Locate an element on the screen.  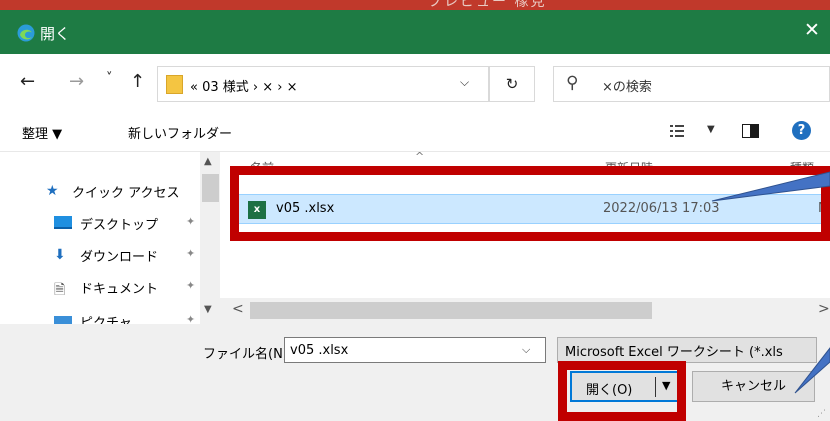
back-icon: ← is located at coordinates (27, 81).